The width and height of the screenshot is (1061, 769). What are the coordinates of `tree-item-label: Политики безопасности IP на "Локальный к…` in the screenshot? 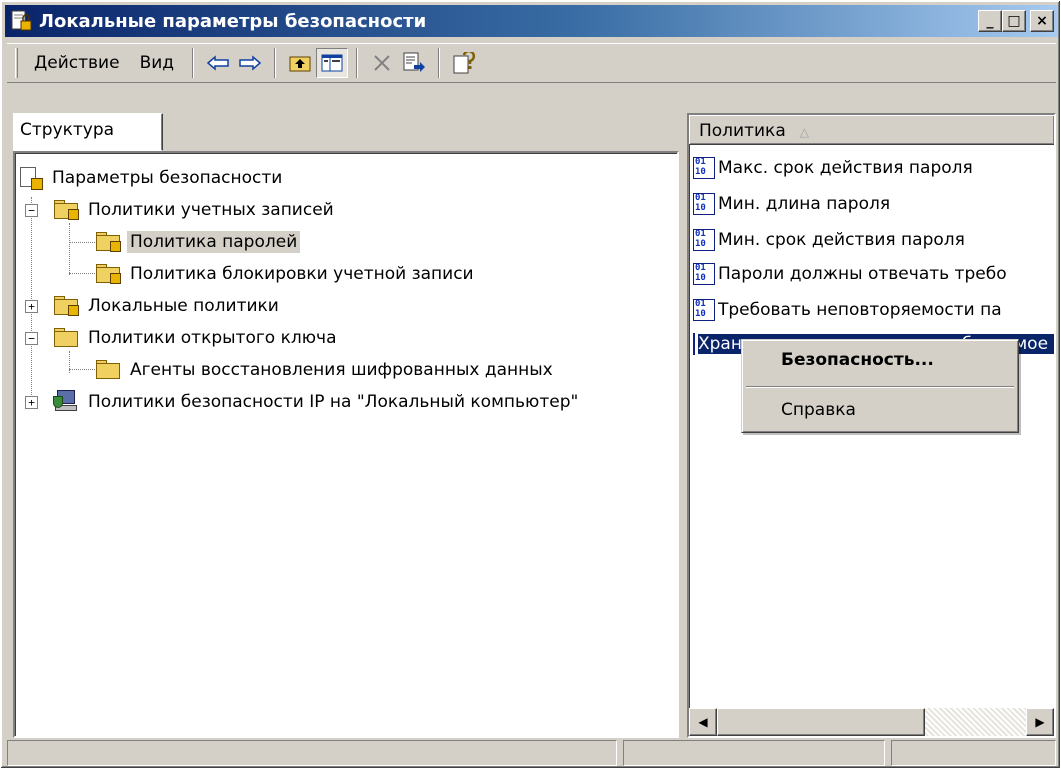 It's located at (333, 402).